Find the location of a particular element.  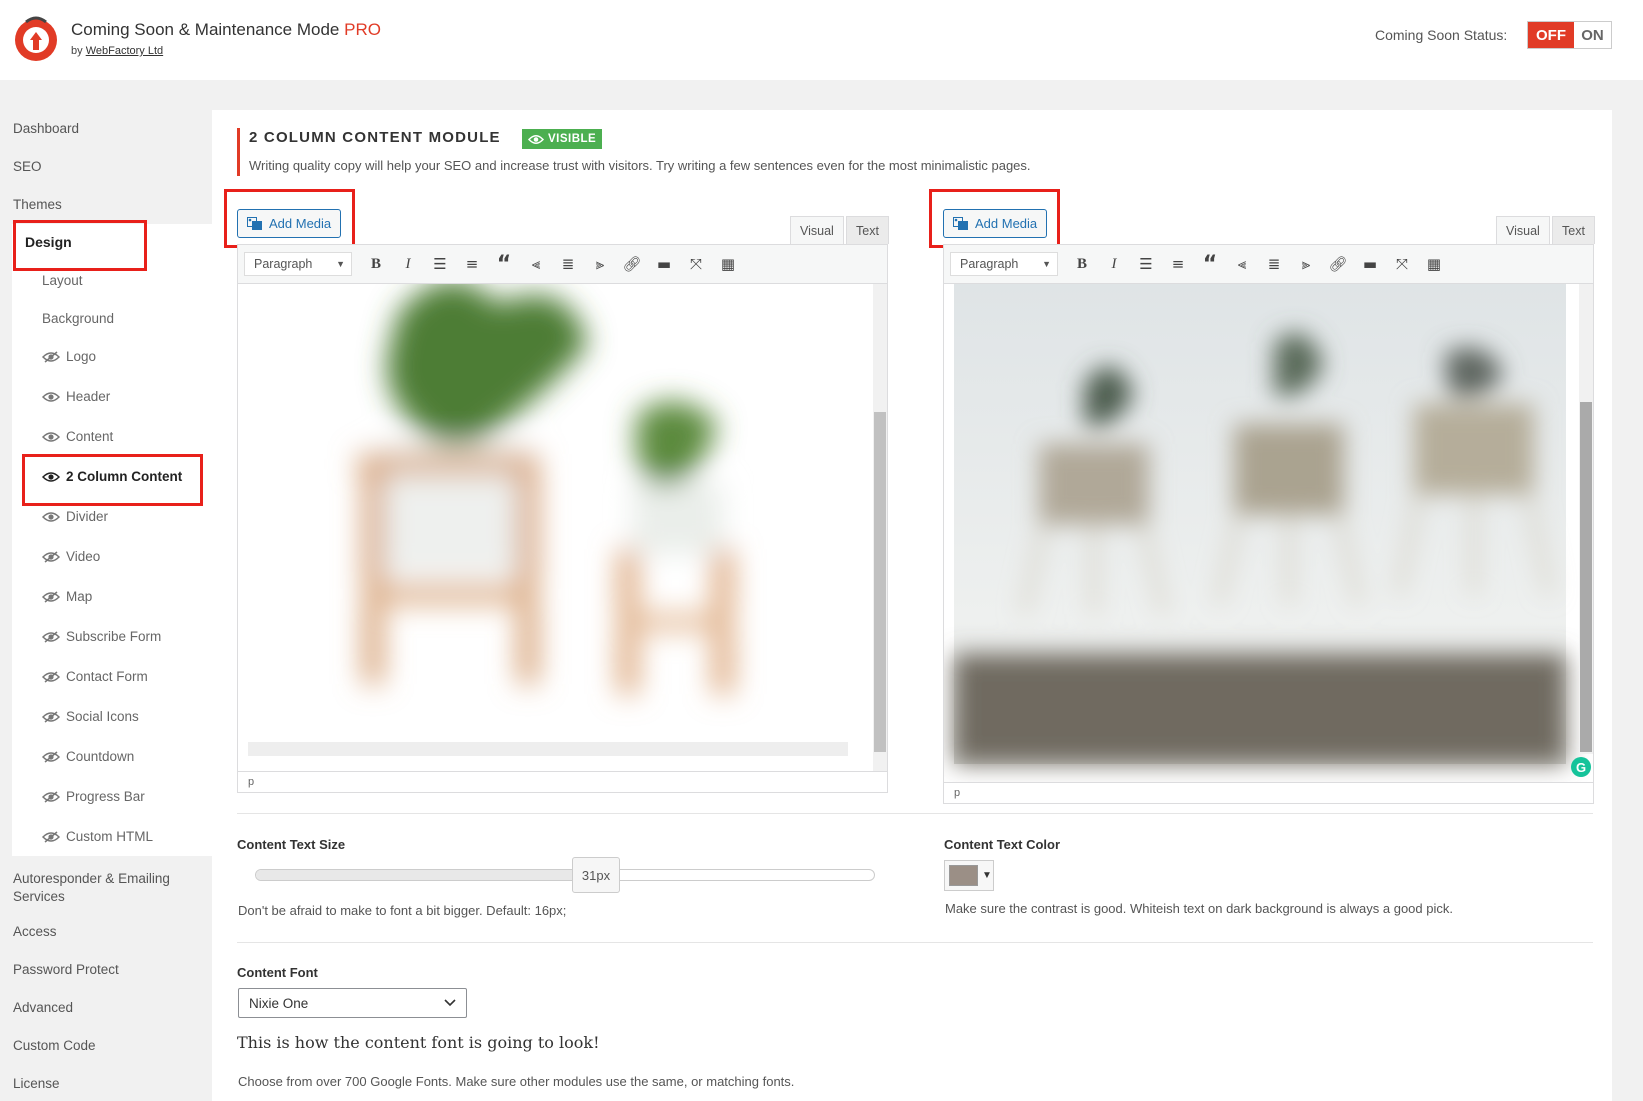

nav-module-label: Video is located at coordinates (83, 556).